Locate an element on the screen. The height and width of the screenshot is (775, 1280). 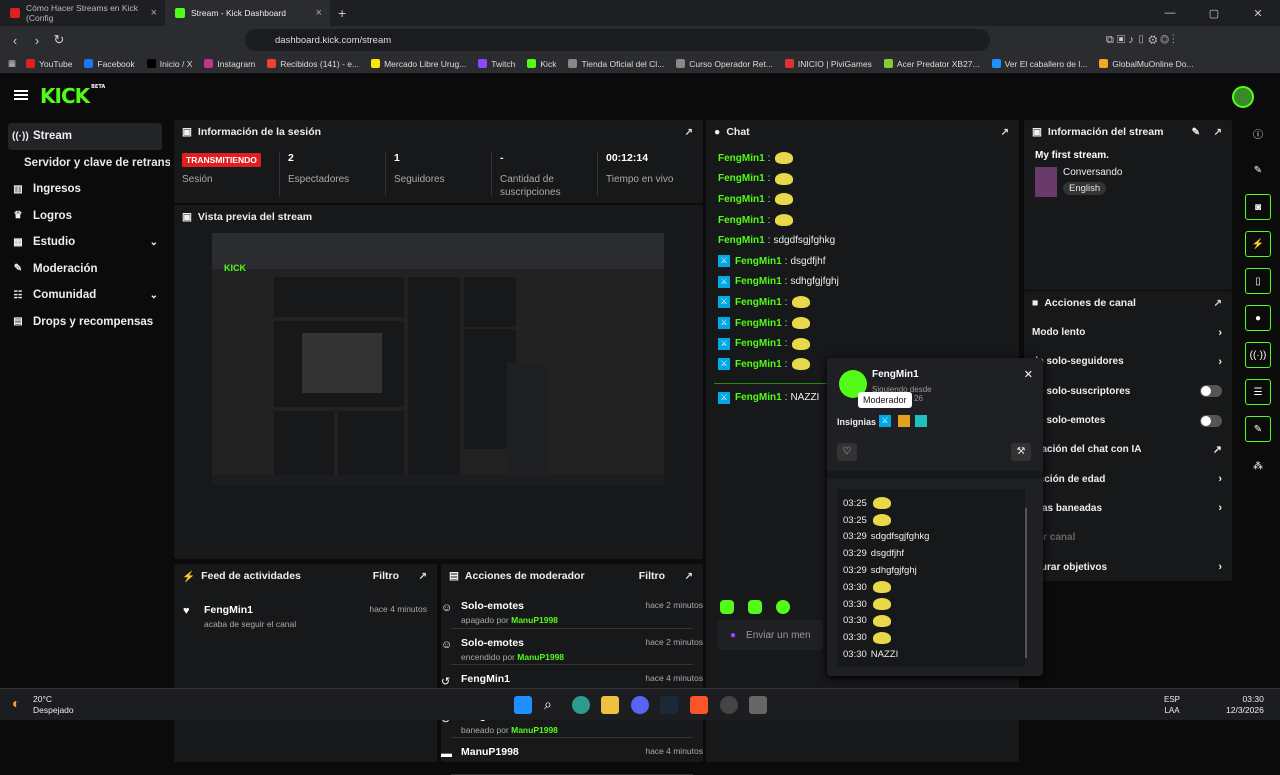
chat-input: ● Enviar un men is located at coordinates (770, 635).